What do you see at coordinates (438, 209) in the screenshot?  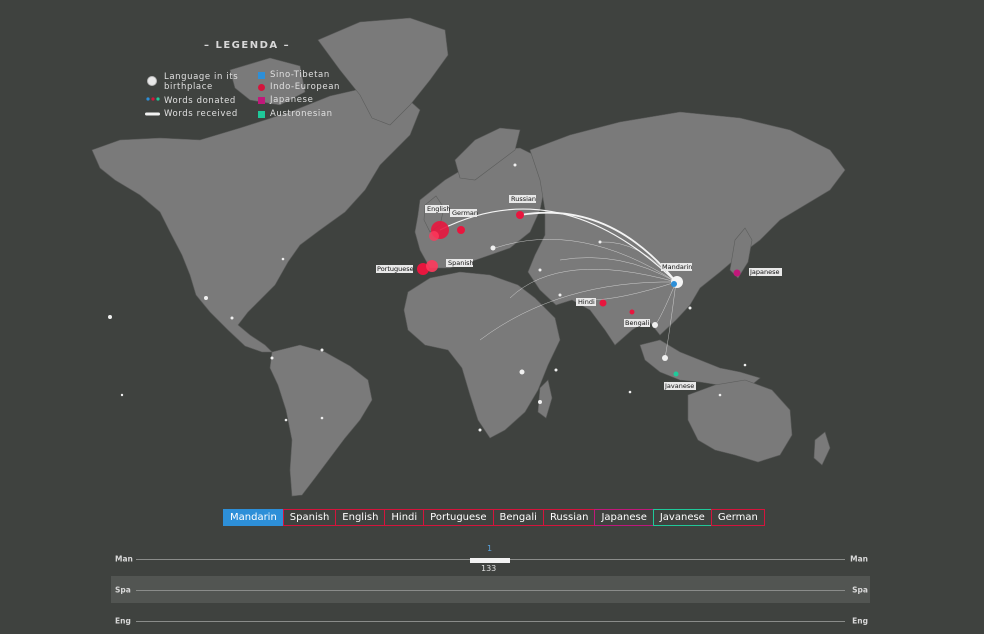 I see `label-english: English` at bounding box center [438, 209].